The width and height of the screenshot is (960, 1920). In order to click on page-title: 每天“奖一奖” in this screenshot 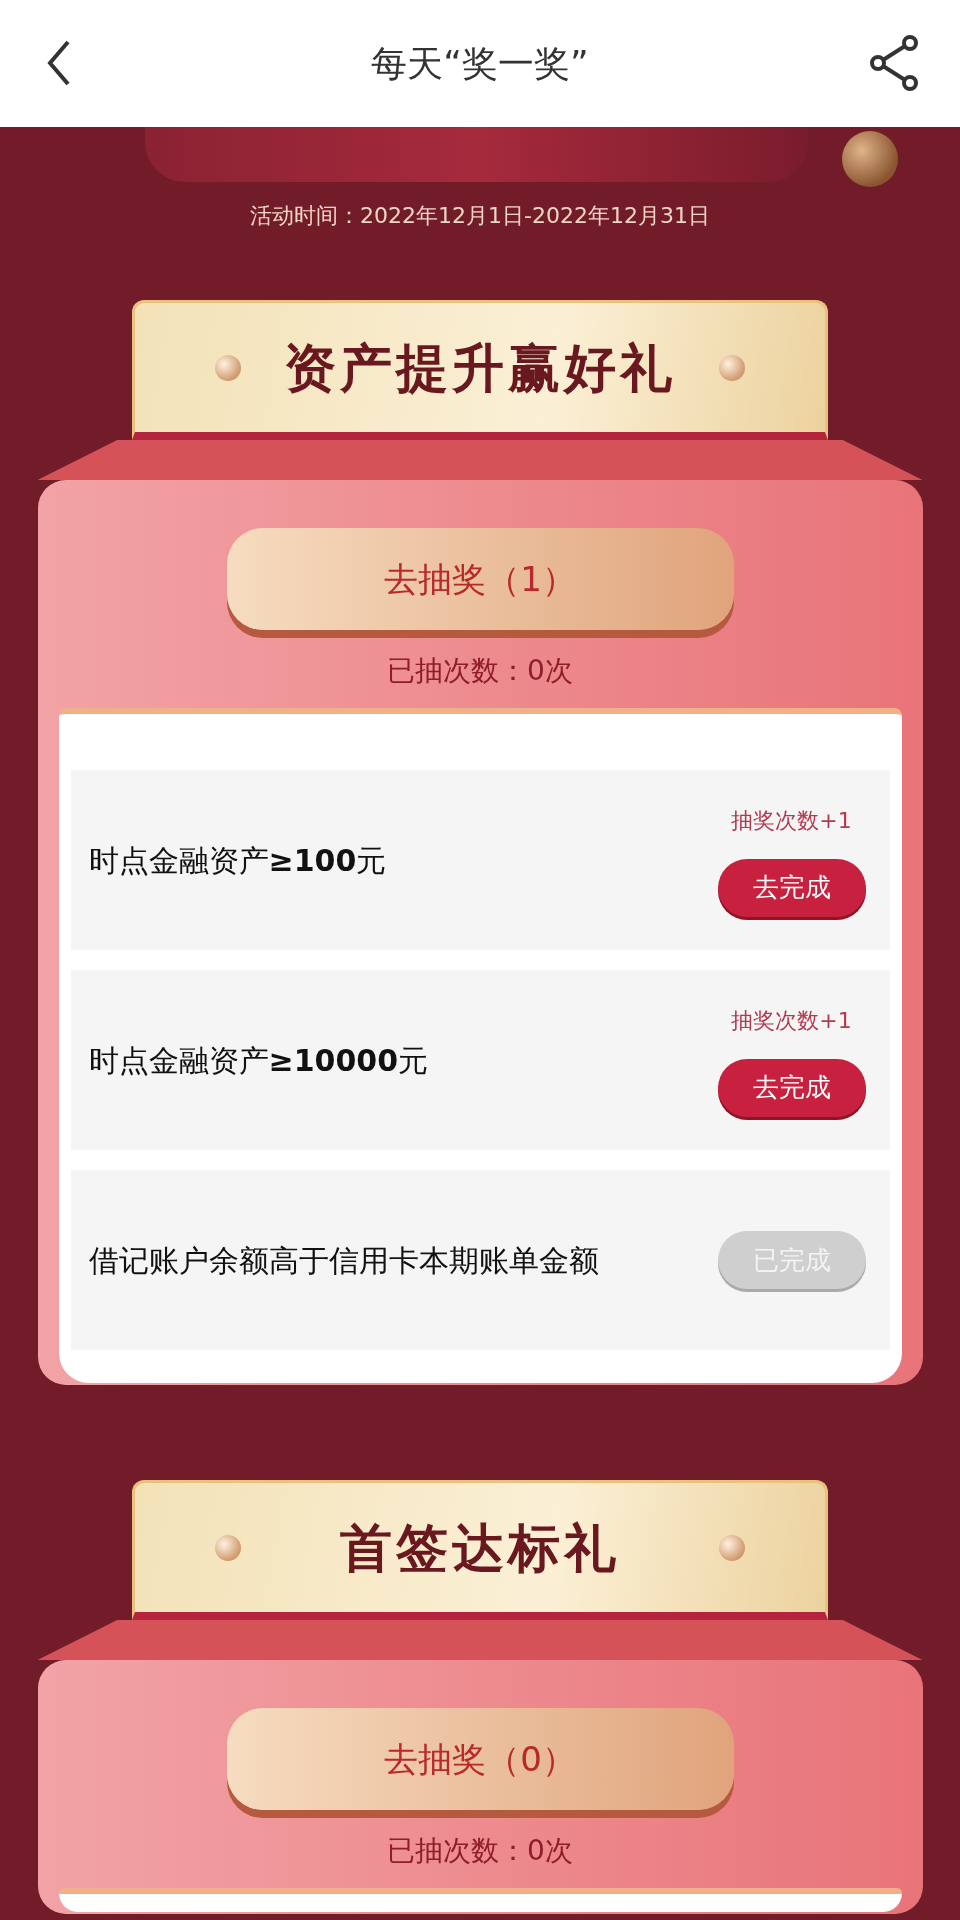, I will do `click(480, 63)`.